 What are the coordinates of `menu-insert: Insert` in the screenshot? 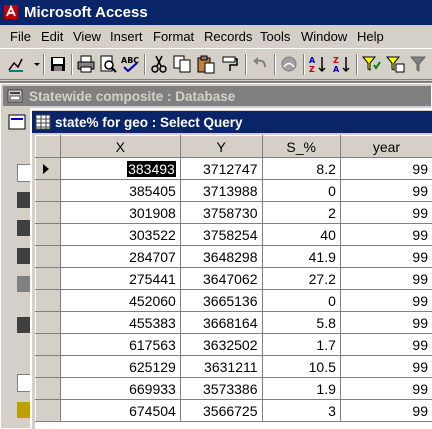 It's located at (126, 36).